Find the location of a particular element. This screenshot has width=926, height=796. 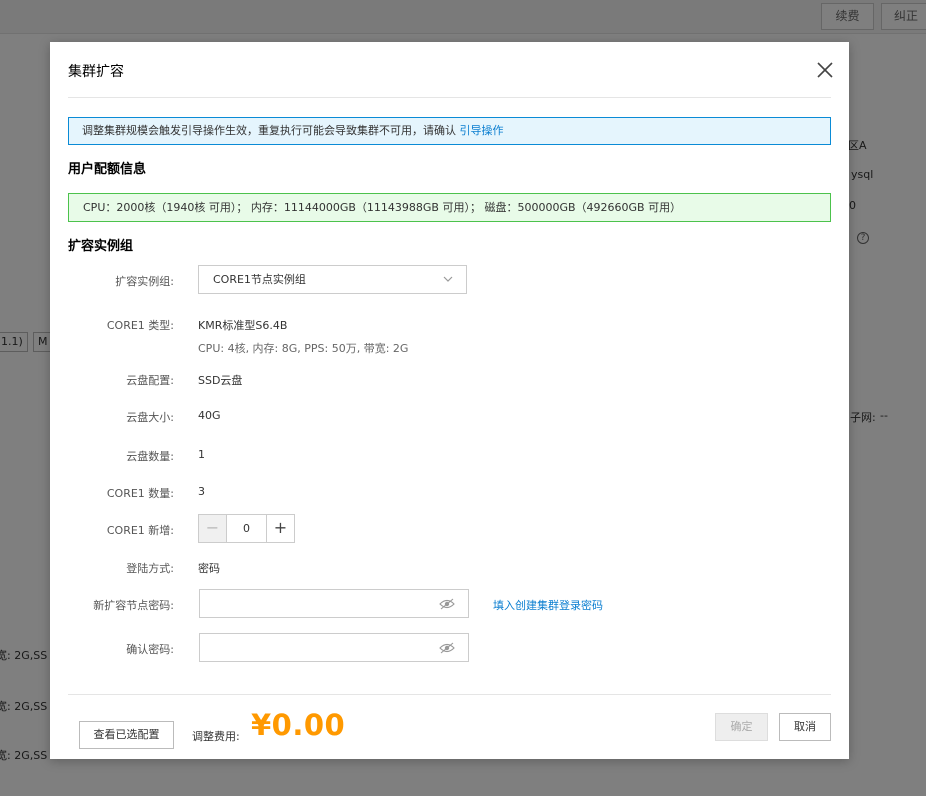

new-password-input is located at coordinates (315, 603).